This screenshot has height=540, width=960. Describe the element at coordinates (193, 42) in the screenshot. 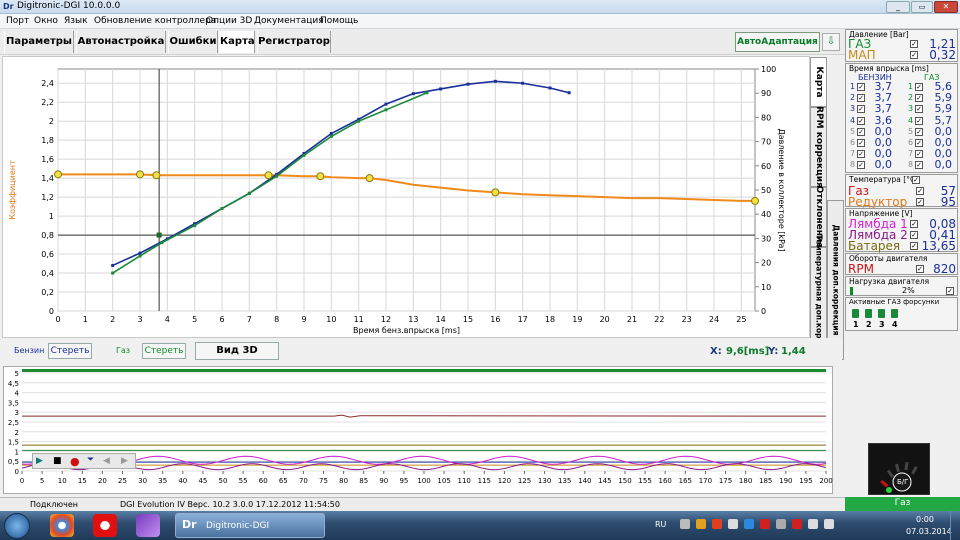

I see `tab-errors: Ошибки` at that location.